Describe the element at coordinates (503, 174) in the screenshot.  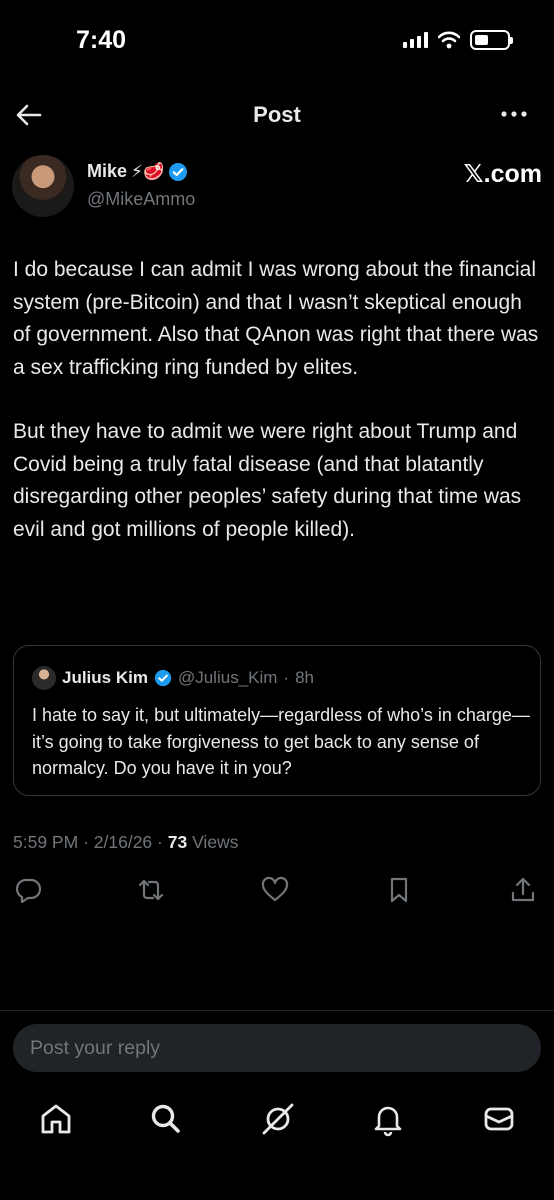
I see `source-label: 𝕏.com` at that location.